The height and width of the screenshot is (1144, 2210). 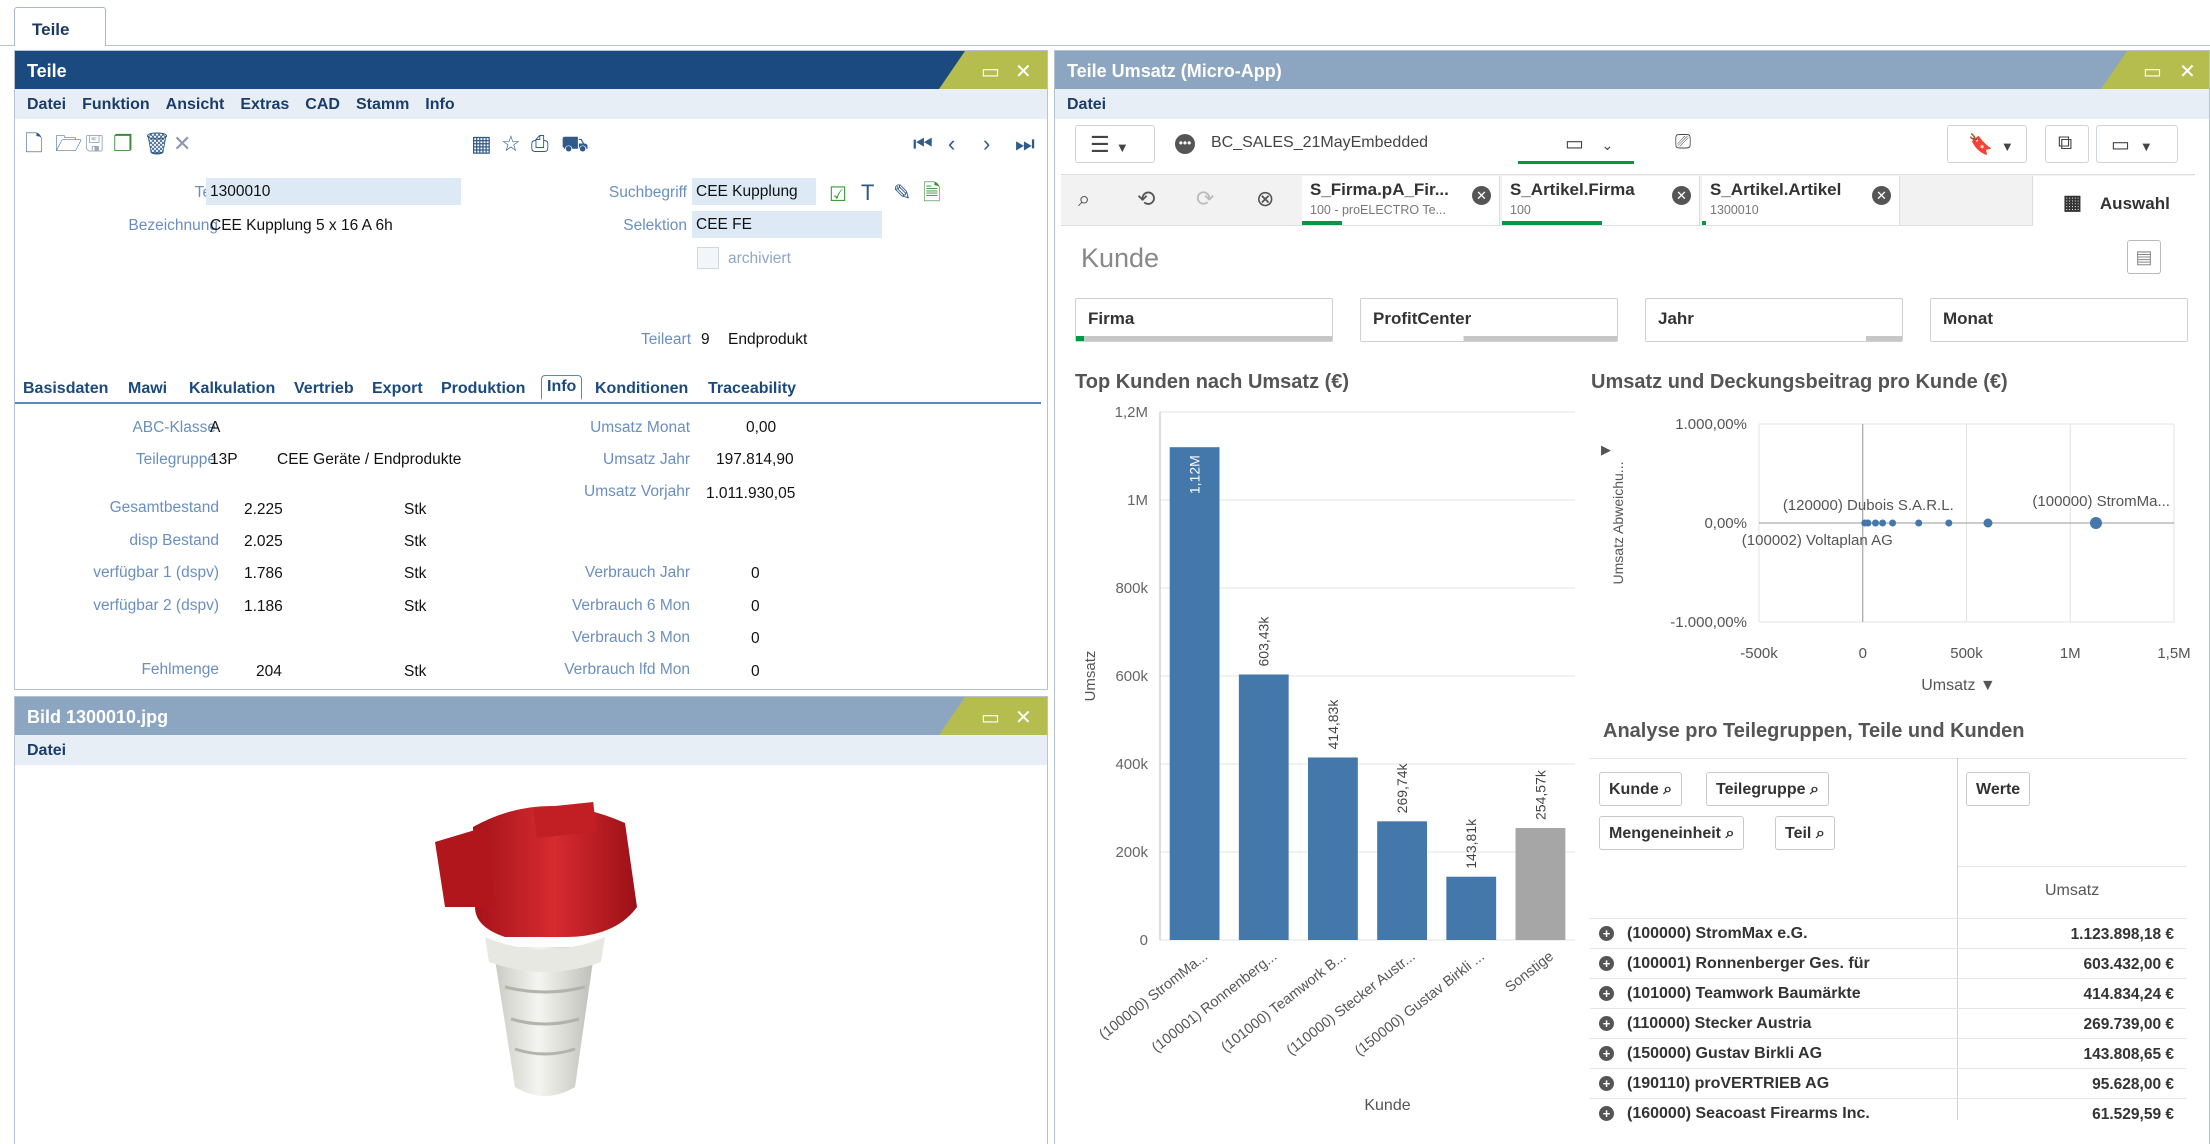 I want to click on next-record-icon: ›, so click(x=986, y=144).